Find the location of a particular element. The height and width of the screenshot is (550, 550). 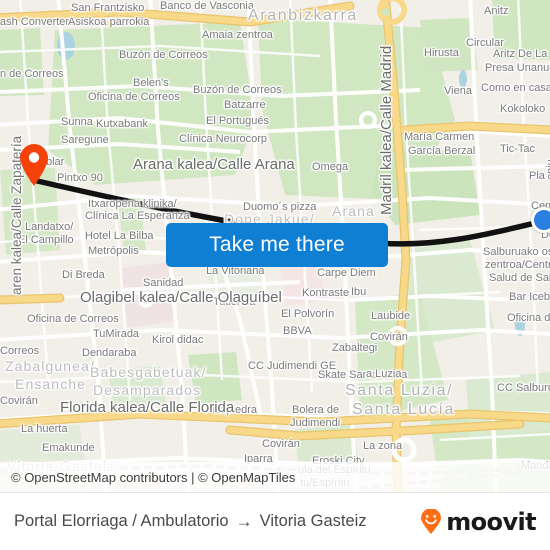

moovit-smiley-pin-icon is located at coordinates (431, 521).